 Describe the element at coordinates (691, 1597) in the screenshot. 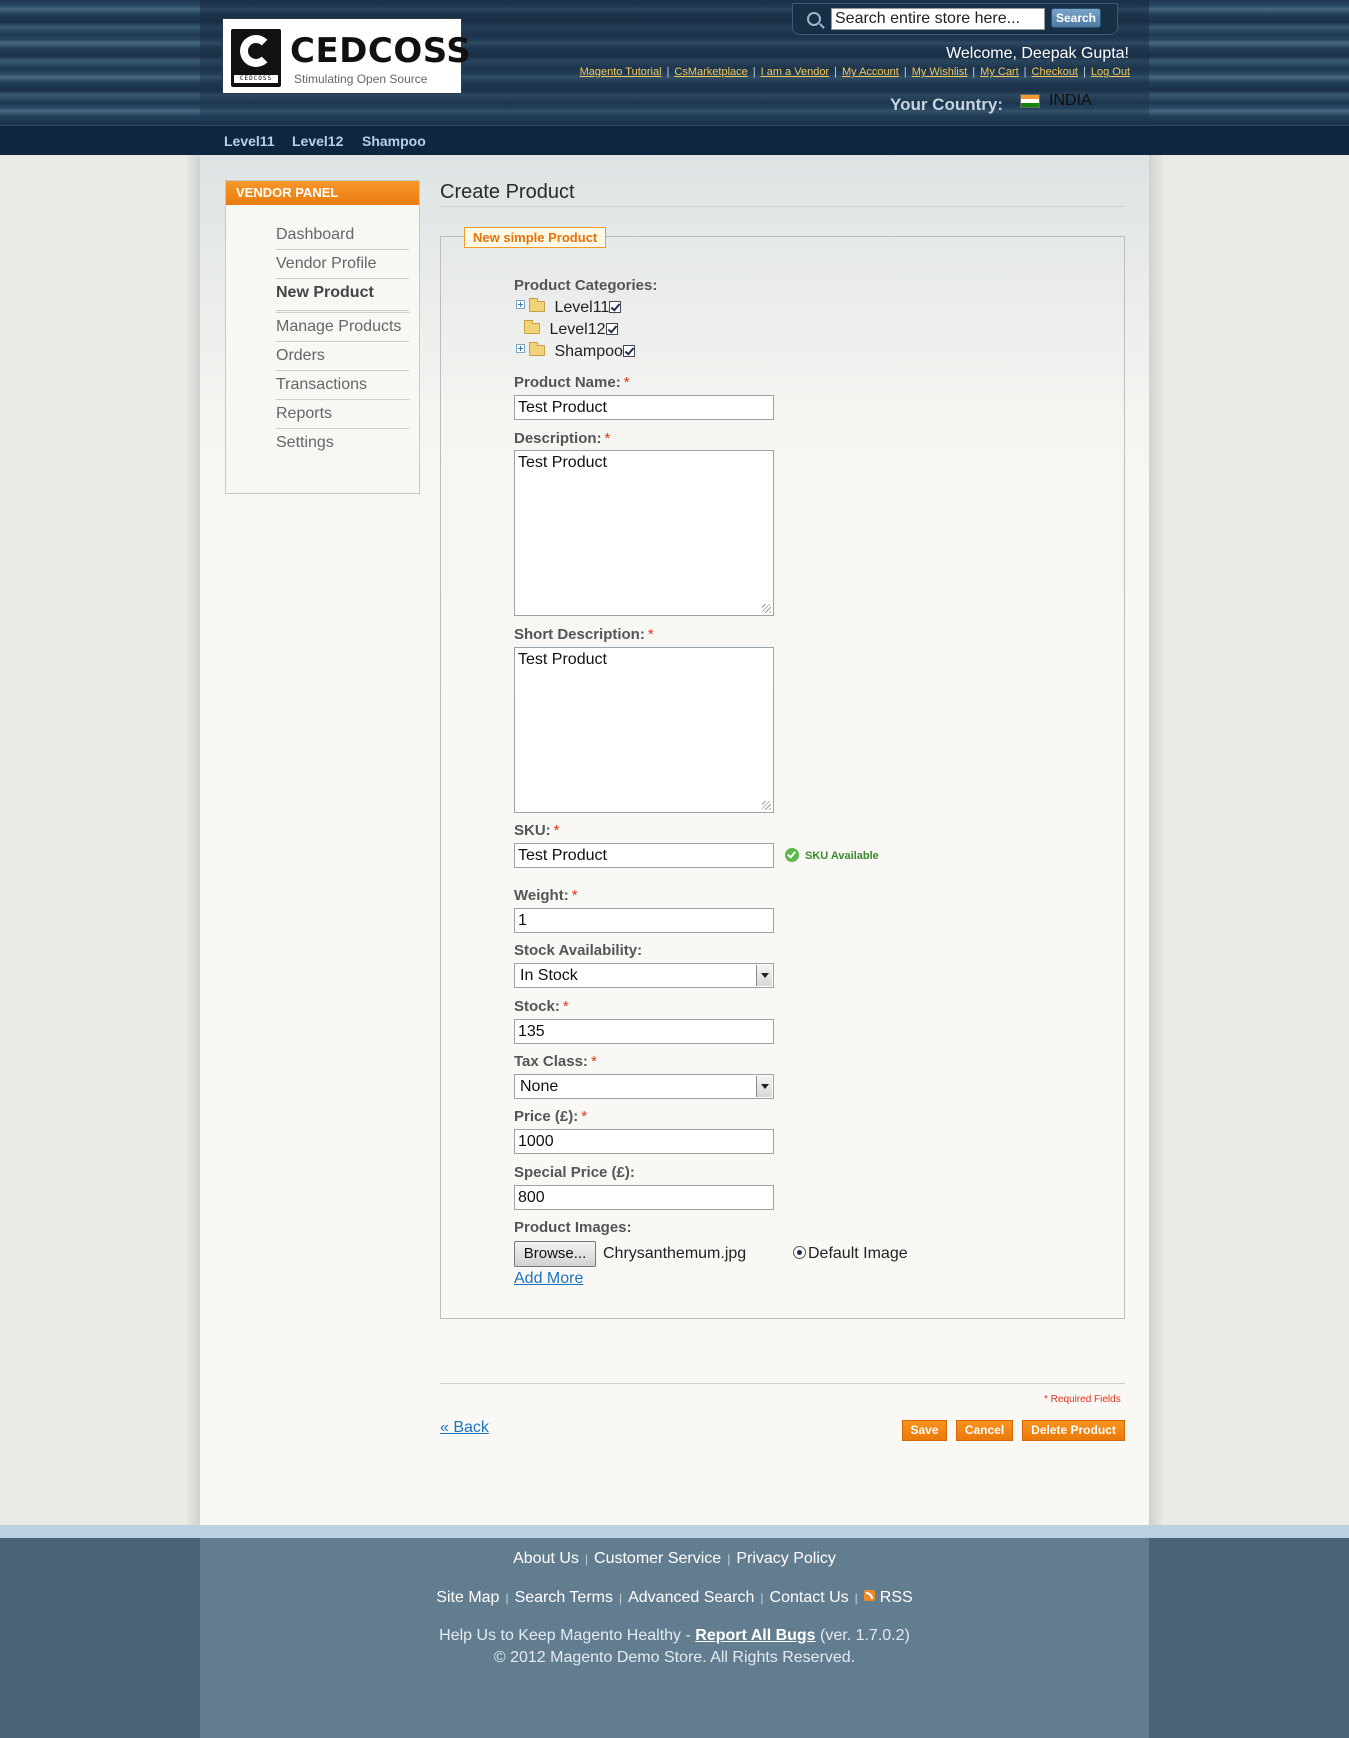

I see `footer-link-advanced-search: Advanced Search` at that location.